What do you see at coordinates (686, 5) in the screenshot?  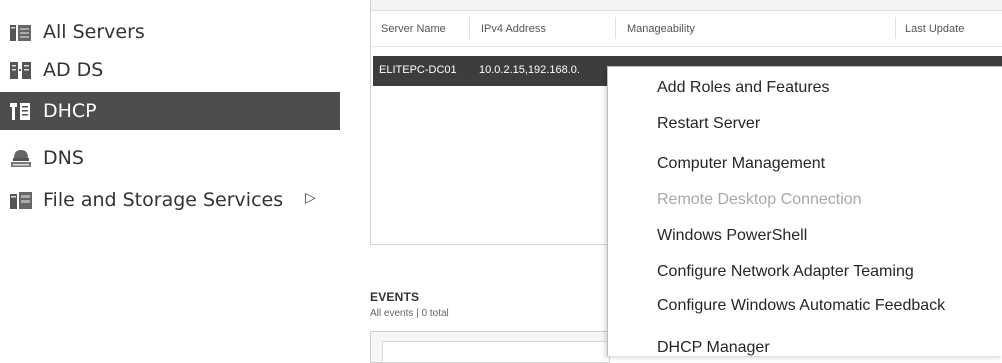 I see `panel-top-strip` at bounding box center [686, 5].